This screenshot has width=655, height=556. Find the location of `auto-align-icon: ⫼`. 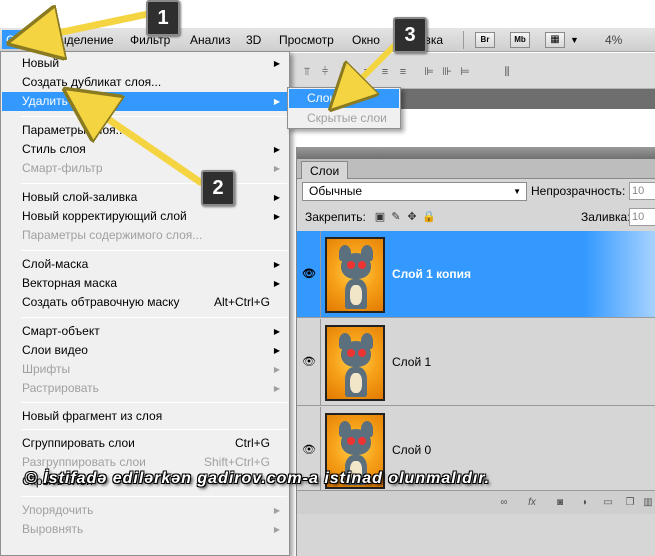

auto-align-icon: ⫼ is located at coordinates (507, 72).